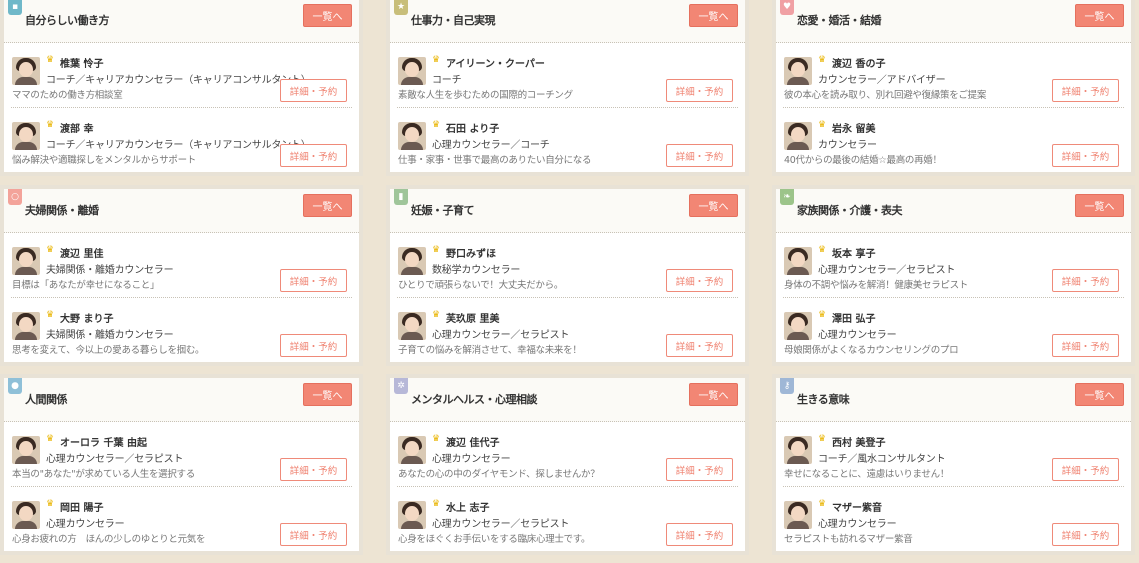  What do you see at coordinates (847, 145) in the screenshot?
I see `counselor-role: カウンセラー` at bounding box center [847, 145].